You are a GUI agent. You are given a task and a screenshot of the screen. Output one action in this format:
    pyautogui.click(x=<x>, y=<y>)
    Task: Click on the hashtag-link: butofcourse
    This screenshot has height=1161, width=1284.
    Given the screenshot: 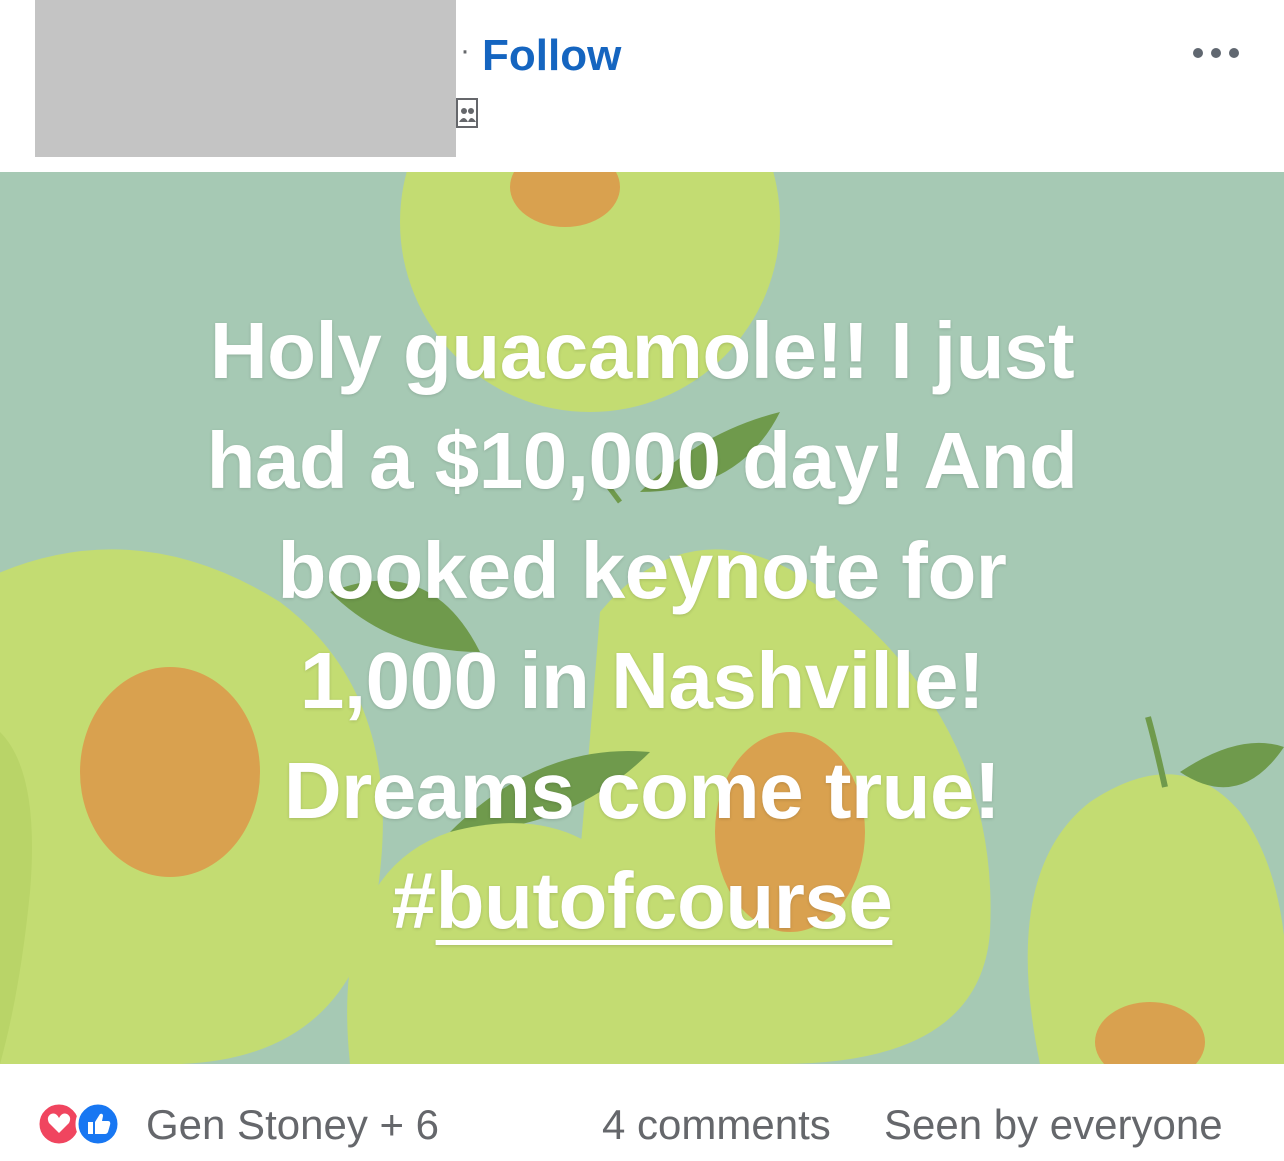 What is the action you would take?
    pyautogui.click(x=664, y=900)
    